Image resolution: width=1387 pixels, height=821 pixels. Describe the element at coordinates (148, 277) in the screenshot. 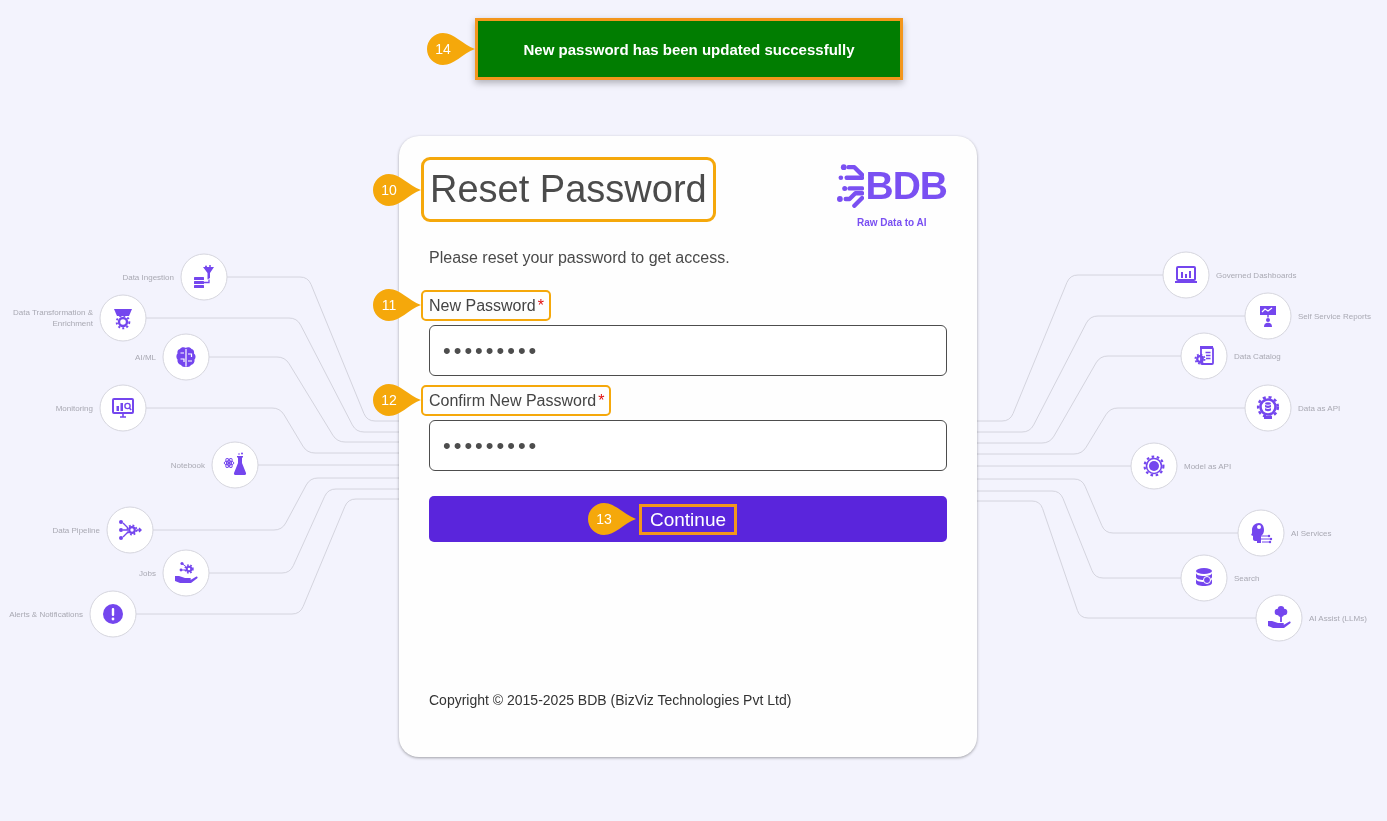

I see `node-label: Data Ingestion` at that location.